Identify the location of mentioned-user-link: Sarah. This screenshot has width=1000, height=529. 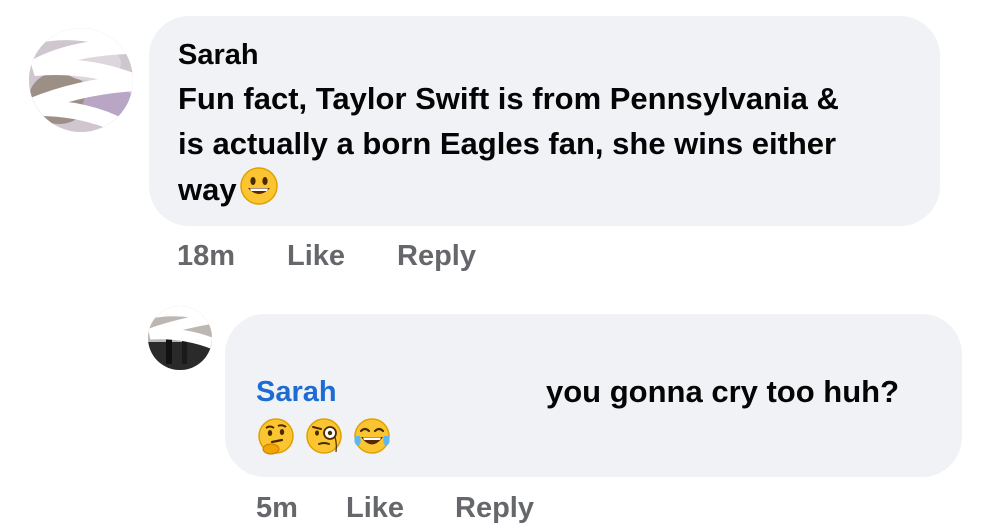
(296, 392).